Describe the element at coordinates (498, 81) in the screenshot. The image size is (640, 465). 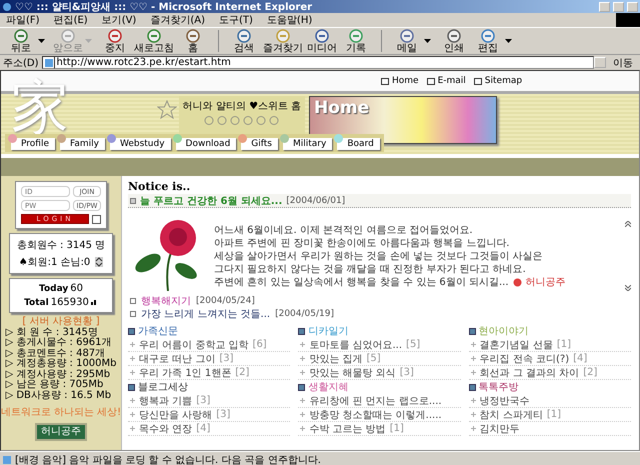
I see `header-link: Sitemap` at that location.